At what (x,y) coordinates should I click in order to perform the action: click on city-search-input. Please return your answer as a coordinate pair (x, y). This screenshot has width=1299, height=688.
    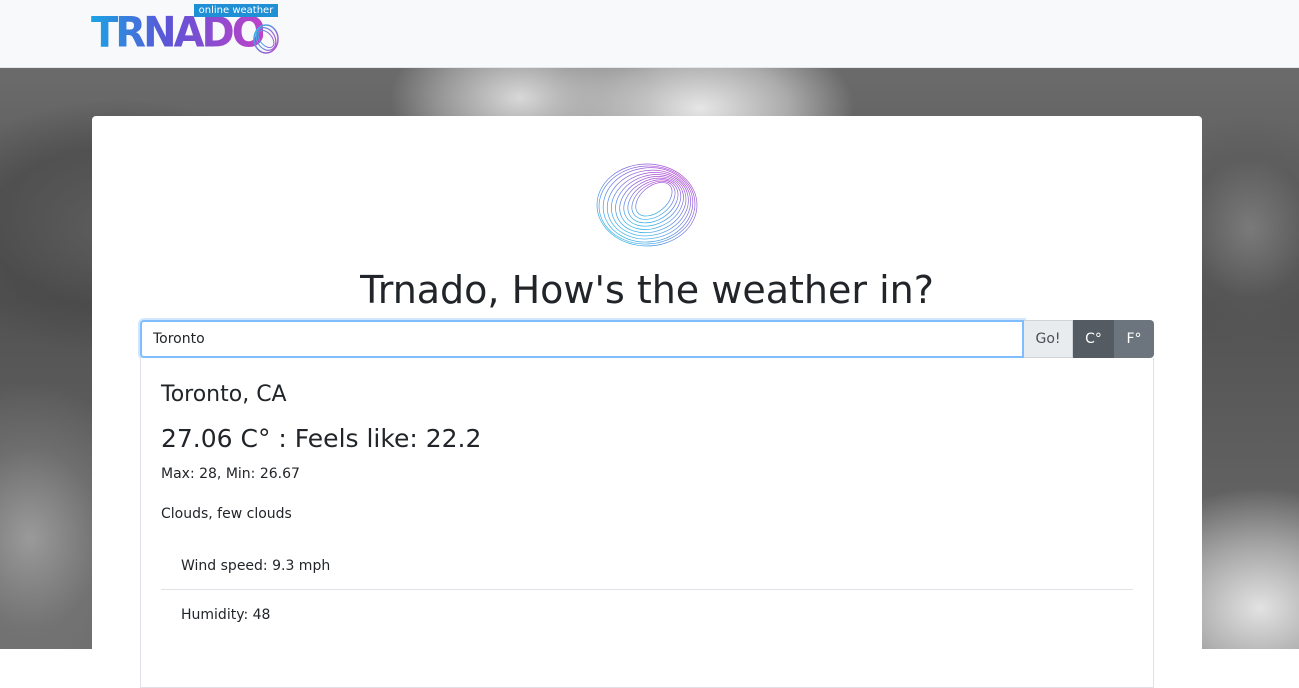
    Looking at the image, I should click on (582, 339).